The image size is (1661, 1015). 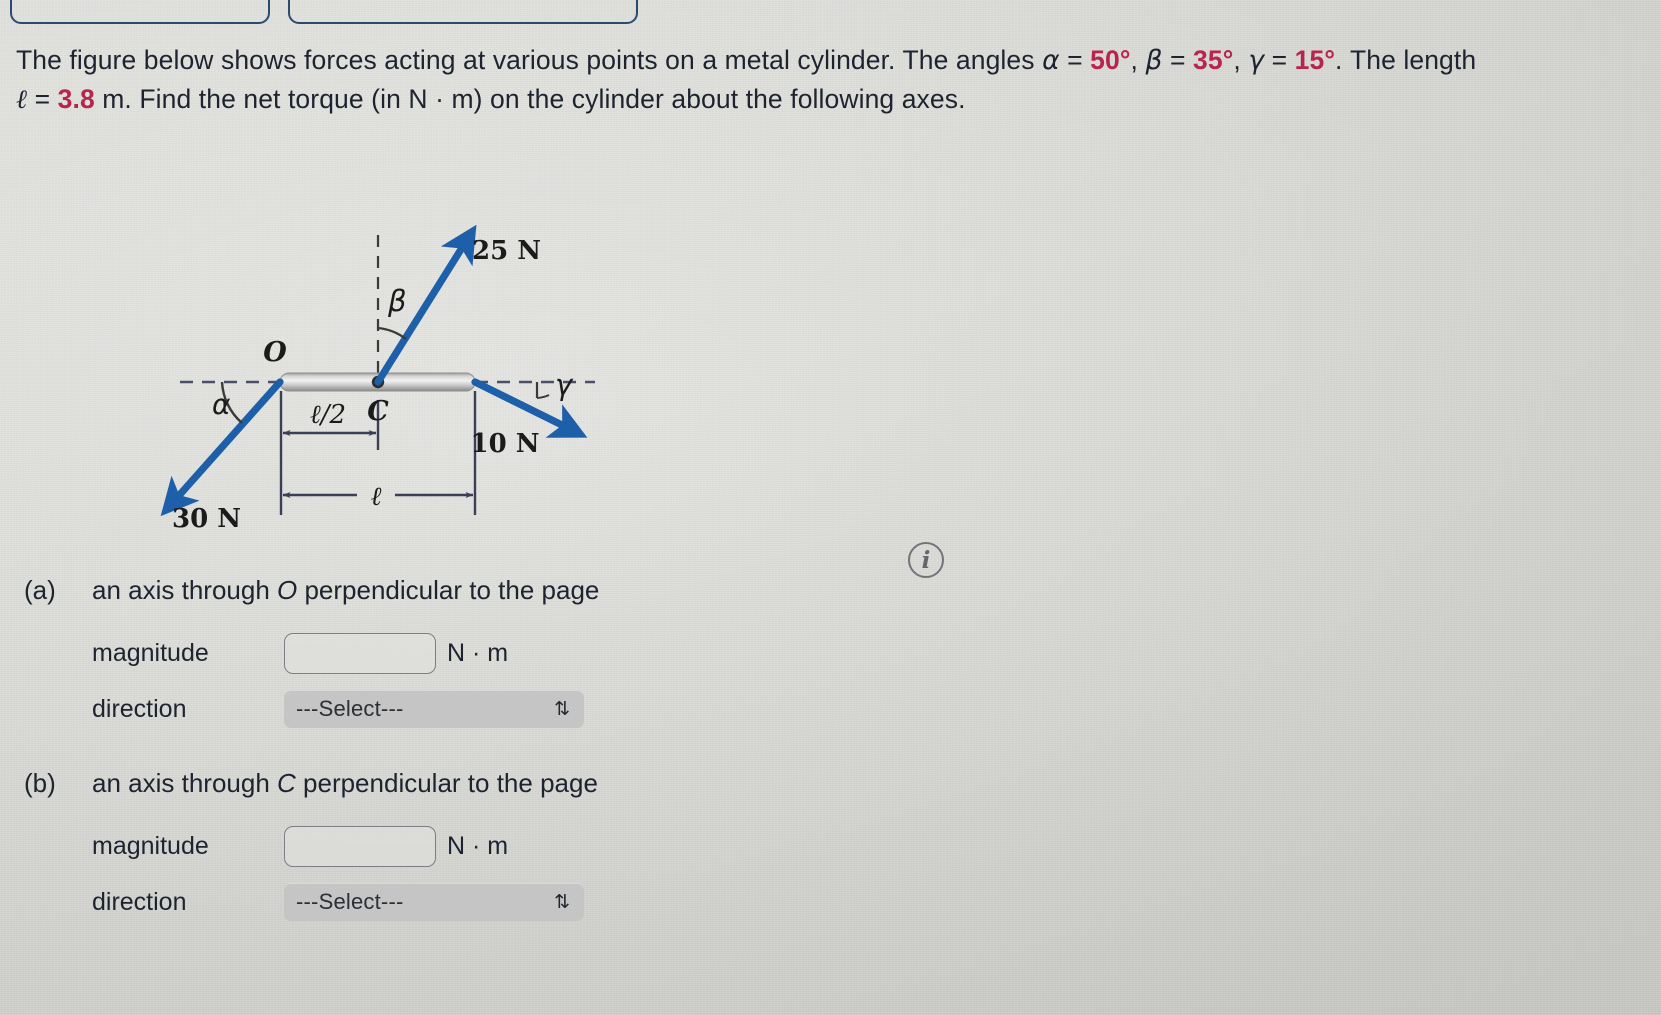 What do you see at coordinates (1315, 60) in the screenshot?
I see `gamma-value: 15°` at bounding box center [1315, 60].